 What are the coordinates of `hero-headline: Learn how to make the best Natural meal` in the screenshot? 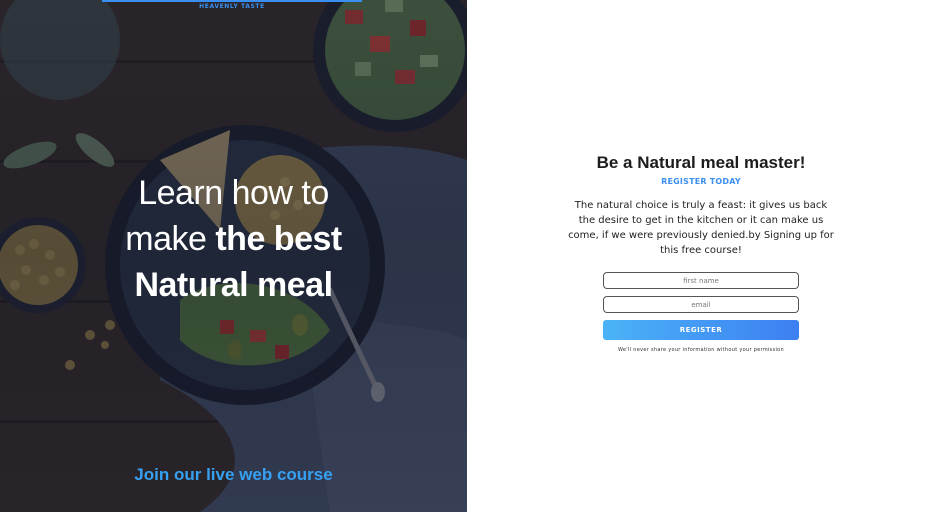 It's located at (233, 239).